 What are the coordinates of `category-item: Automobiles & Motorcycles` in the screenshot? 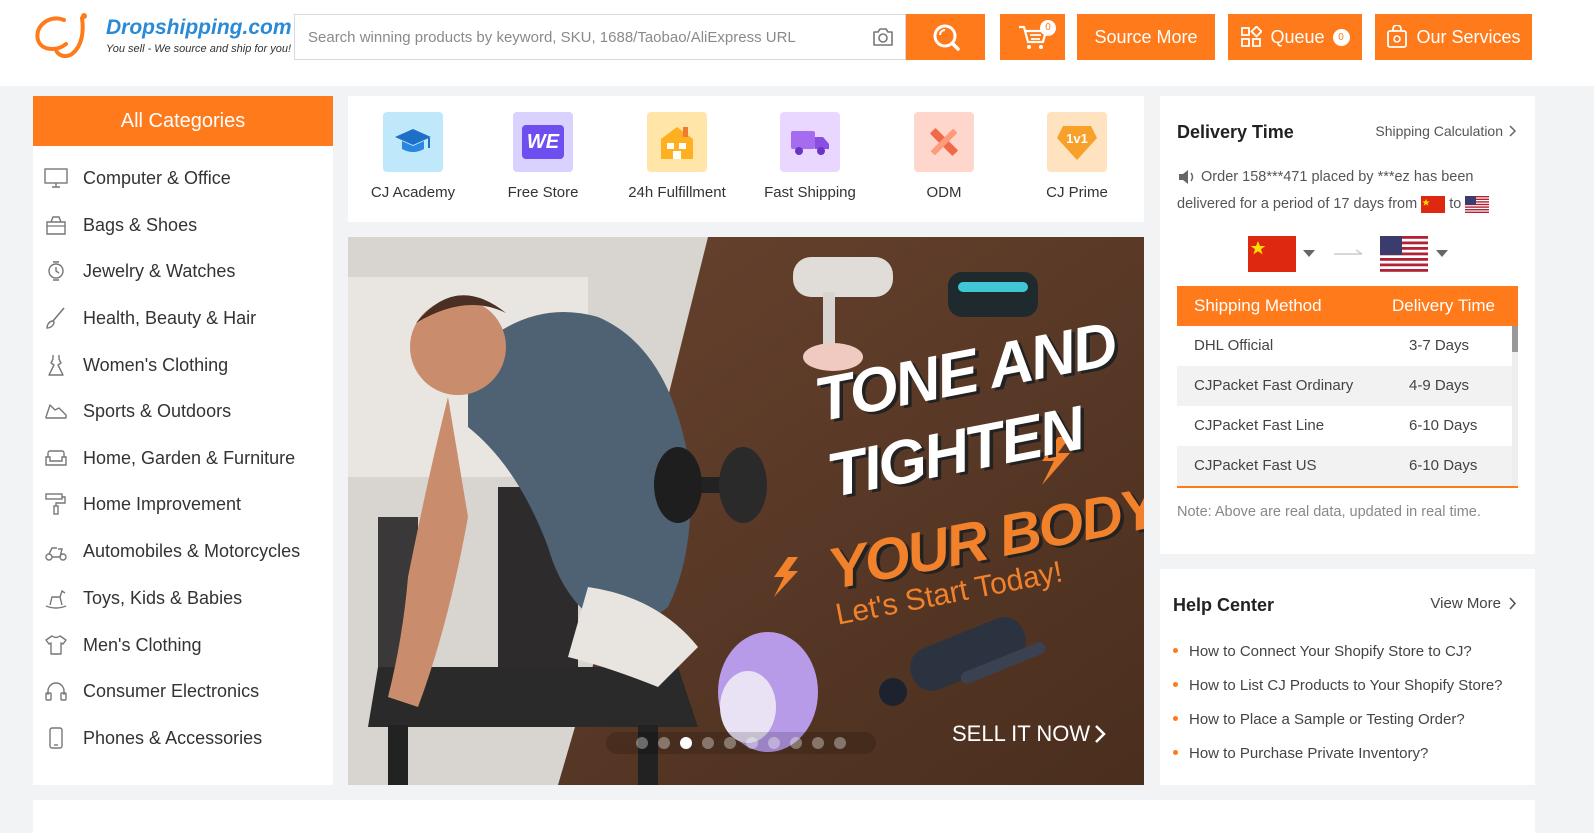 It's located at (183, 551).